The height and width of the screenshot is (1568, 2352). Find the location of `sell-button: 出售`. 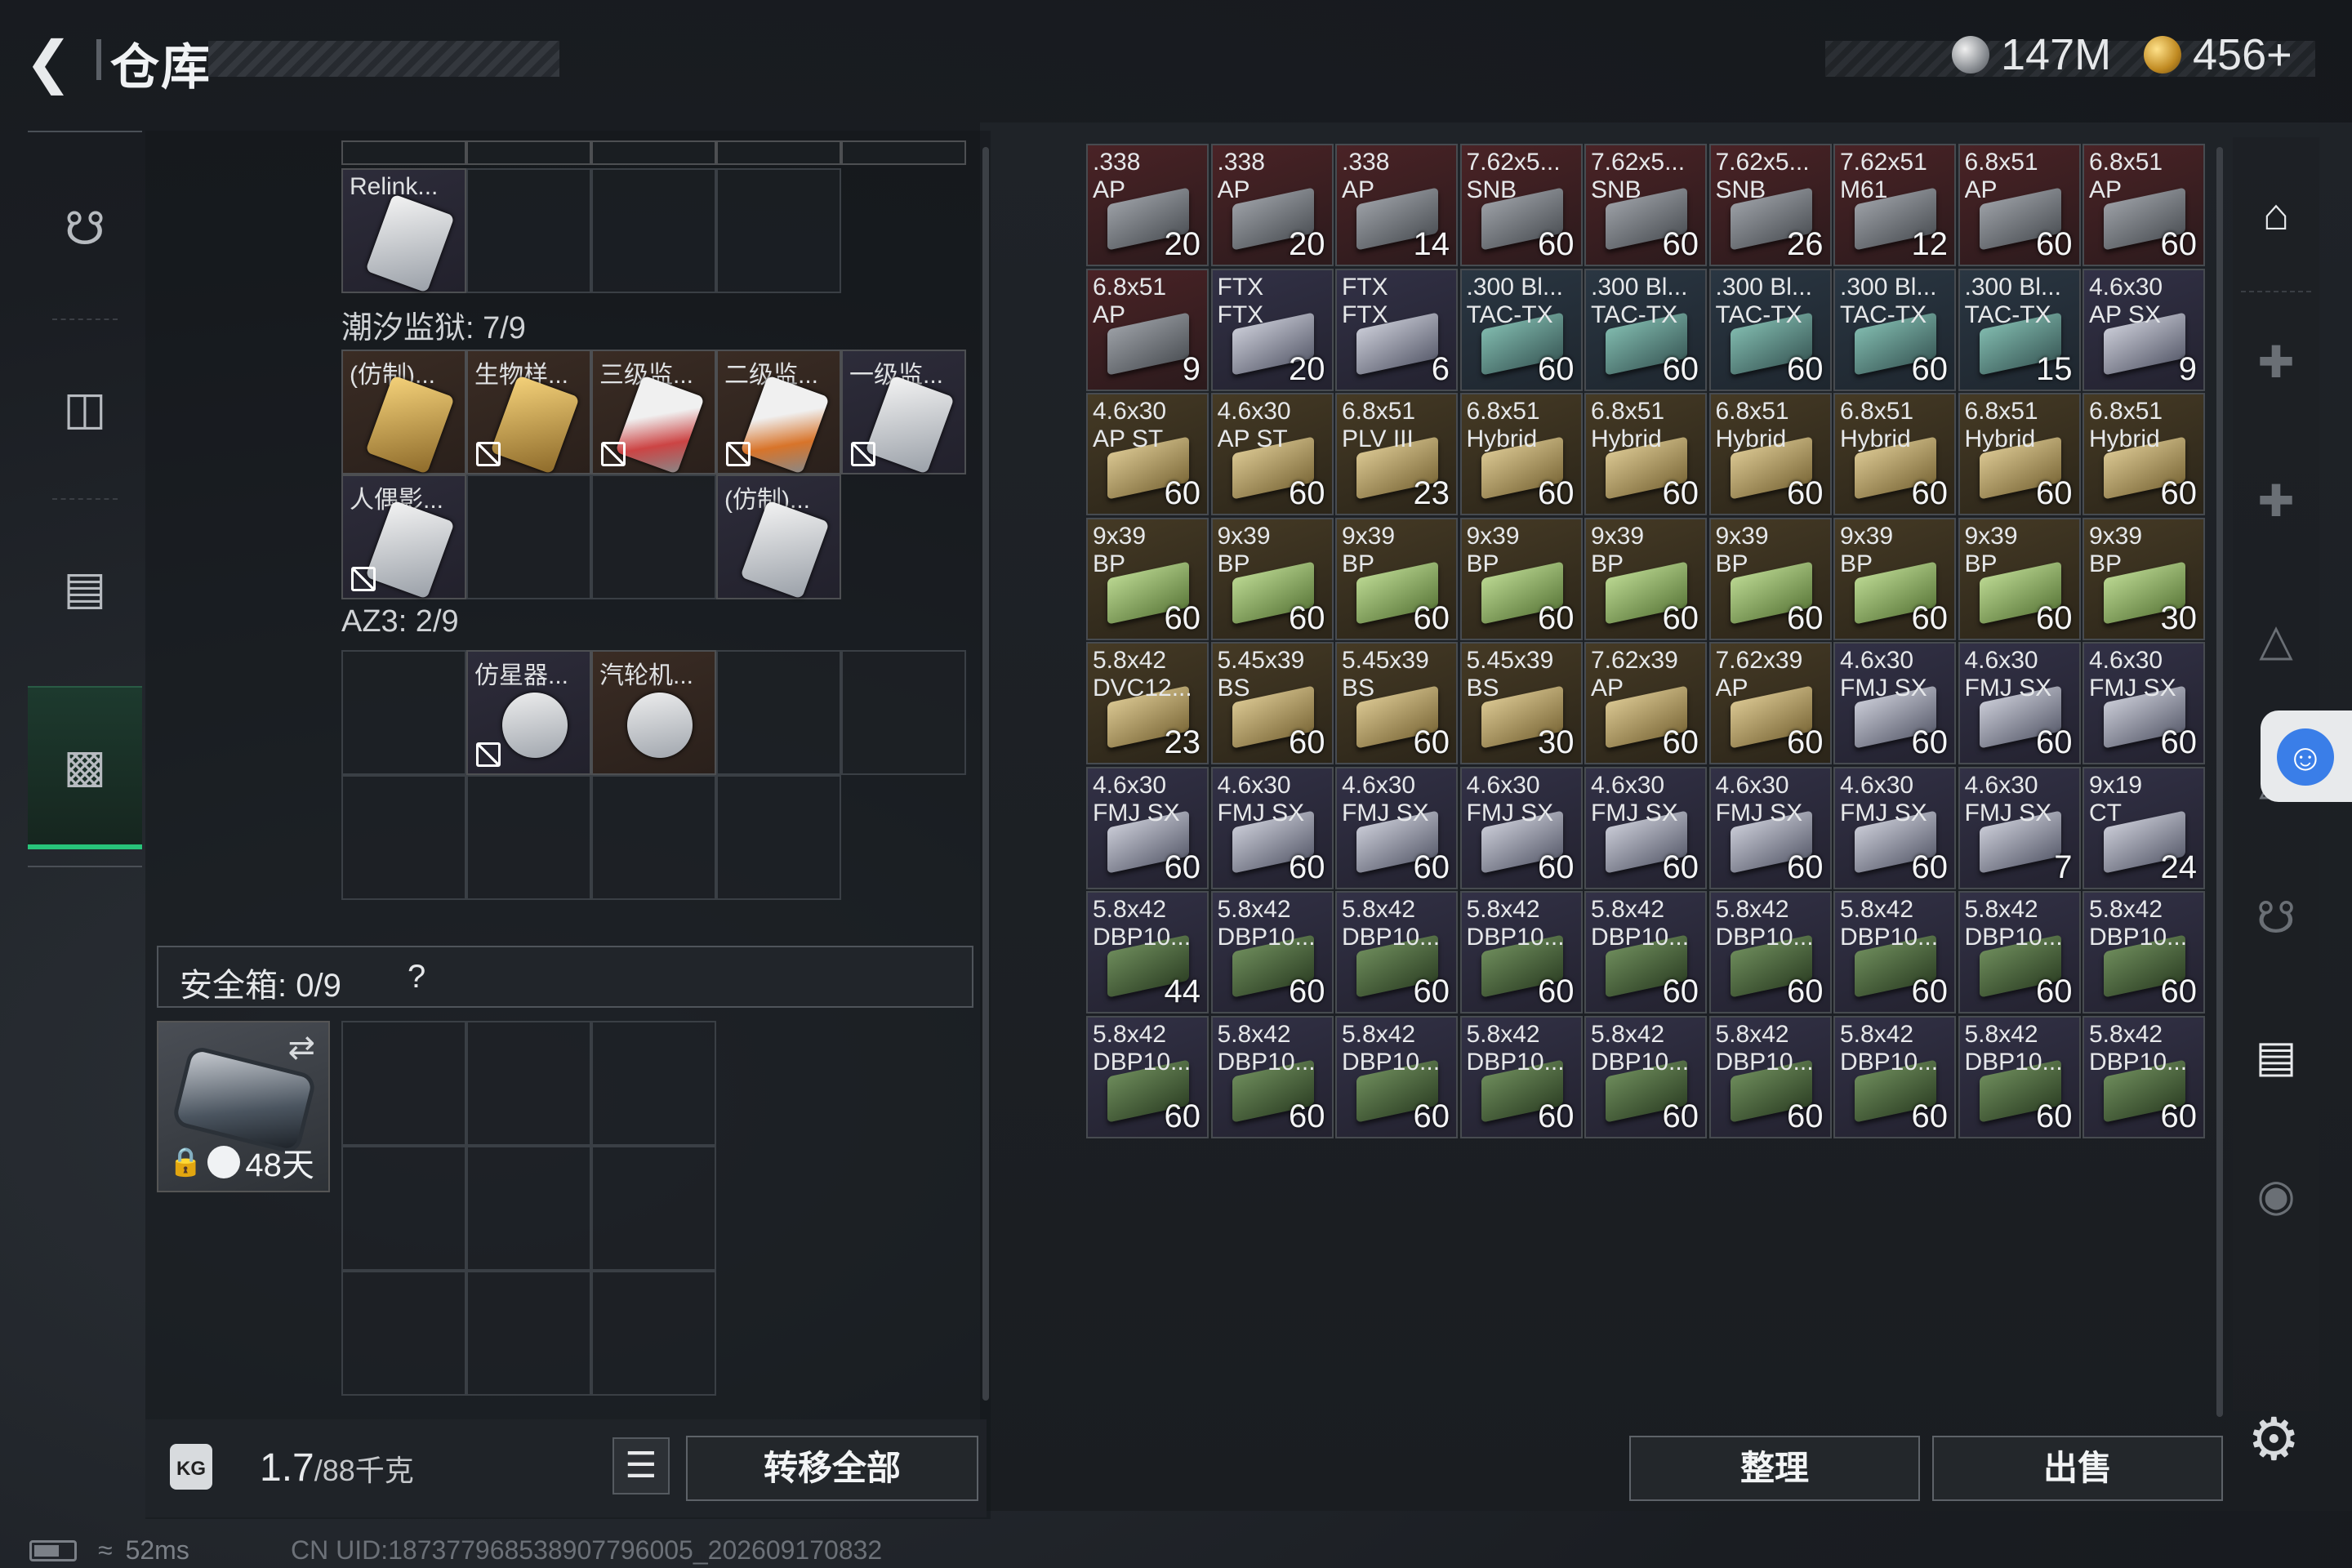

sell-button: 出售 is located at coordinates (2077, 1468).